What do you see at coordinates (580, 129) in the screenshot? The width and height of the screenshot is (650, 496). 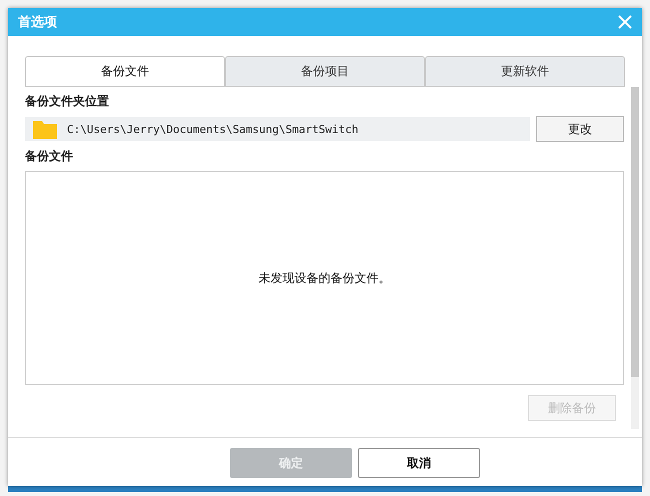 I see `change-button: 更改` at bounding box center [580, 129].